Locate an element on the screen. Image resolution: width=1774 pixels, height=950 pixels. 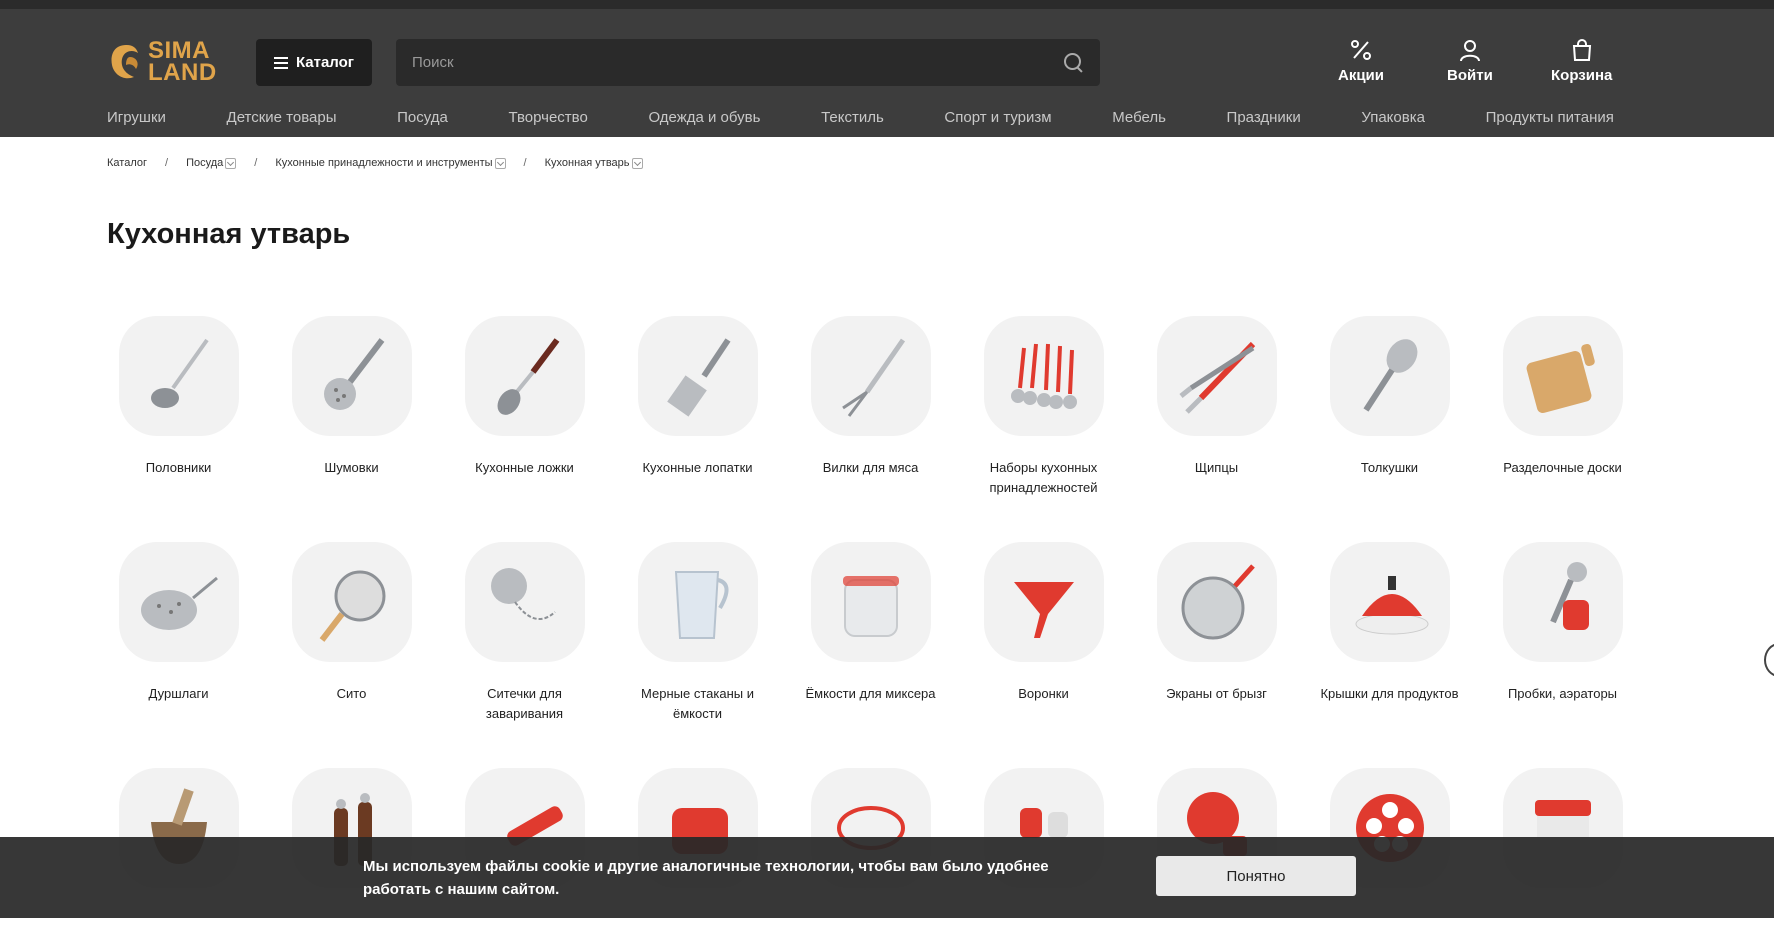
category-label: Дуршлаги is located at coordinates (179, 704).